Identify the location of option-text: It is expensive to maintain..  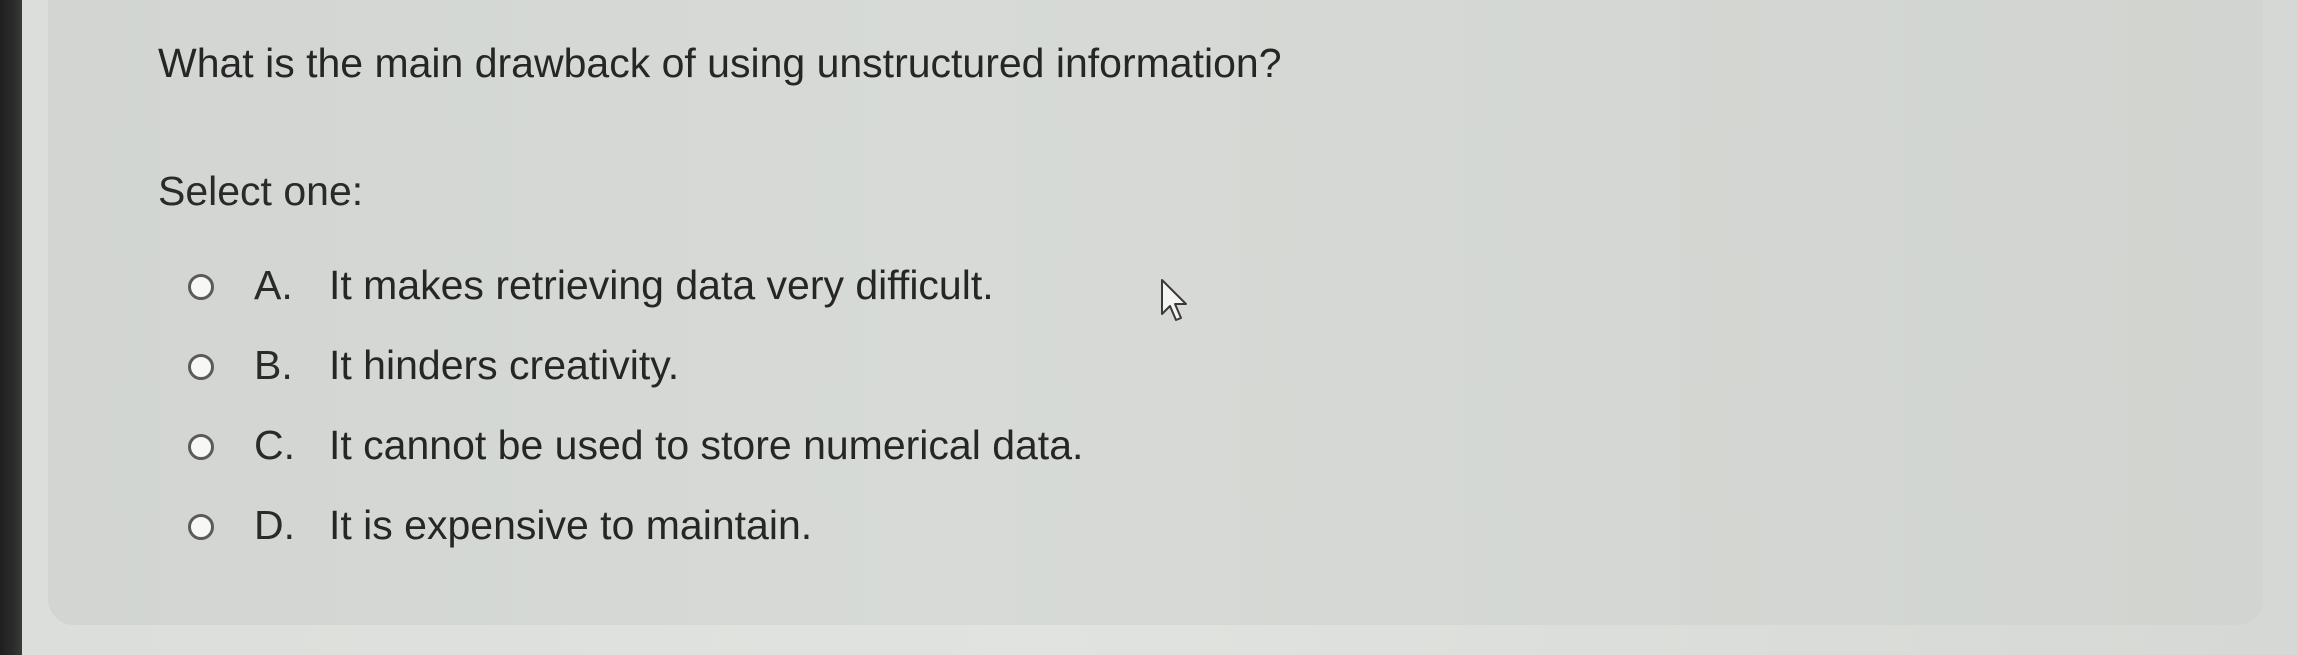
(571, 525).